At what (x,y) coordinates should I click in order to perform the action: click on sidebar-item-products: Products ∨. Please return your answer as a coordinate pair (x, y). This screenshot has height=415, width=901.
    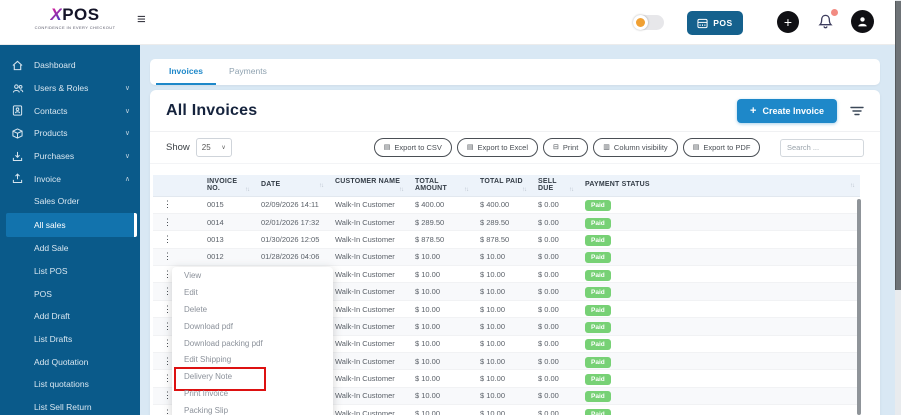
    Looking at the image, I should click on (70, 133).